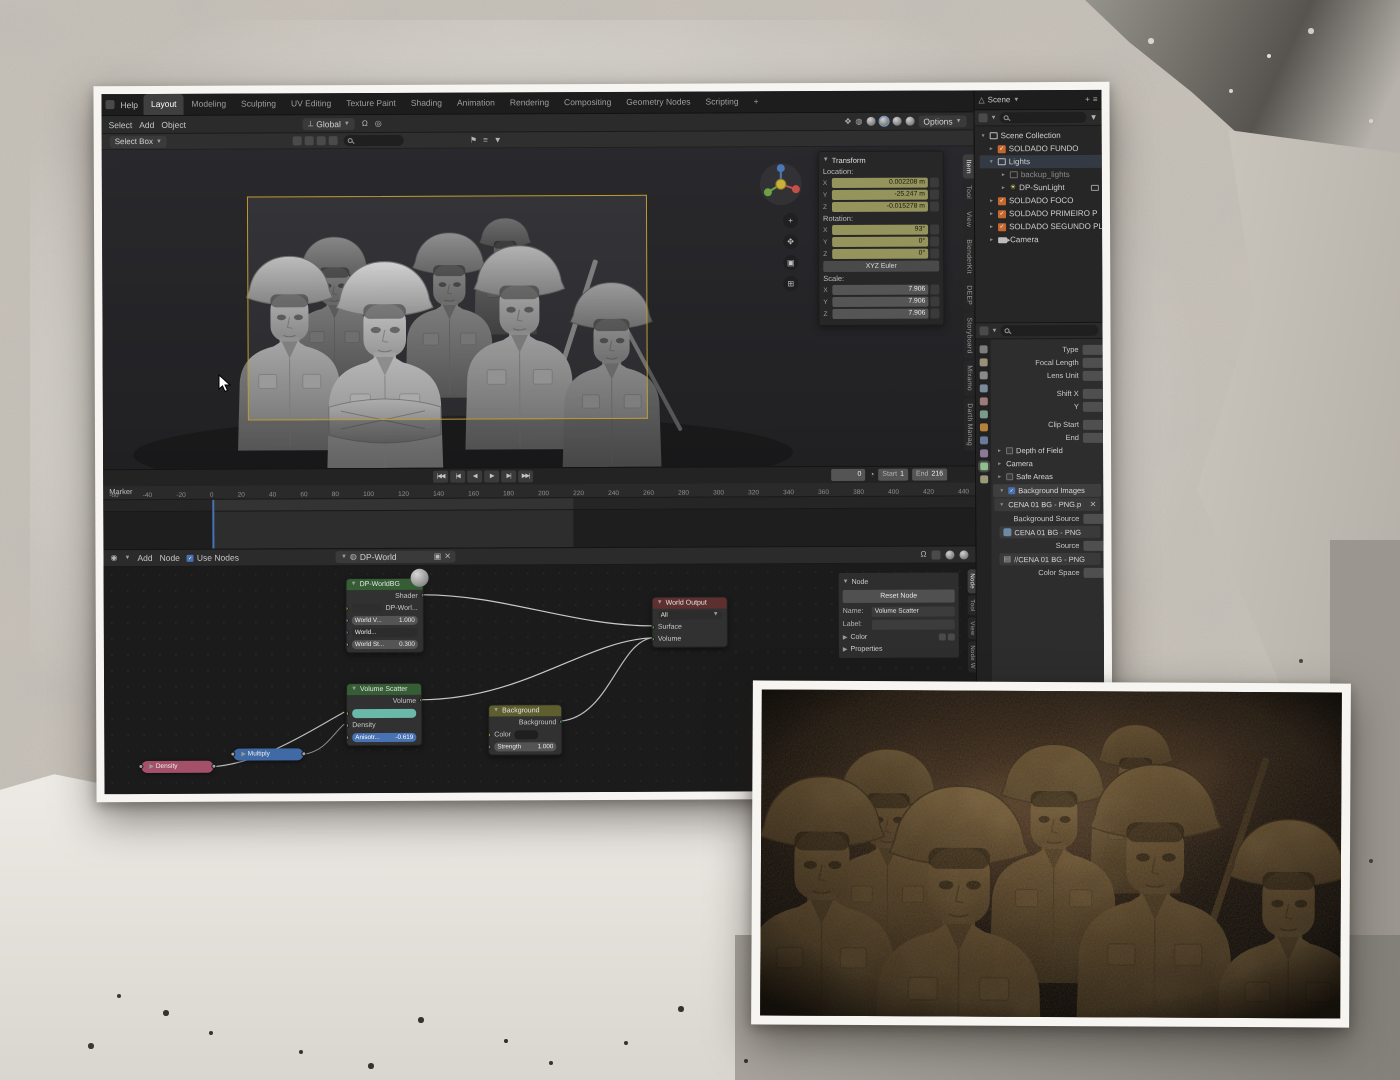  Describe the element at coordinates (879, 194) in the screenshot. I see `location-y-field: -25.247 m` at that location.